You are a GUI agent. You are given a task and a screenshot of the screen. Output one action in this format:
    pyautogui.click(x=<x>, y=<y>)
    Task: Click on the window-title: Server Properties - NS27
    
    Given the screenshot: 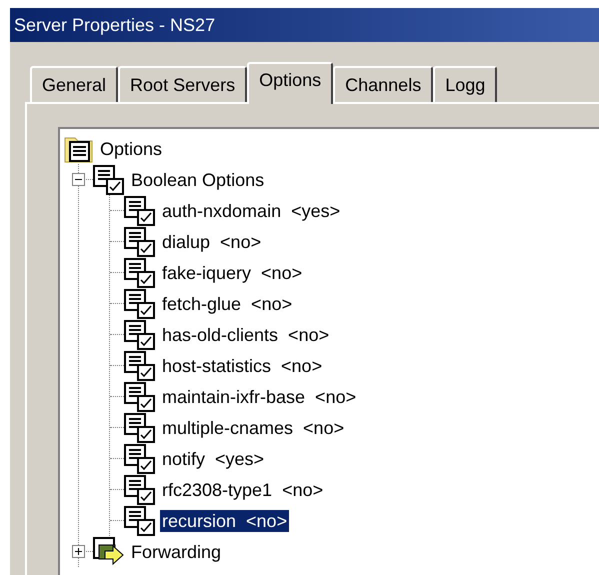 What is the action you would take?
    pyautogui.click(x=115, y=25)
    